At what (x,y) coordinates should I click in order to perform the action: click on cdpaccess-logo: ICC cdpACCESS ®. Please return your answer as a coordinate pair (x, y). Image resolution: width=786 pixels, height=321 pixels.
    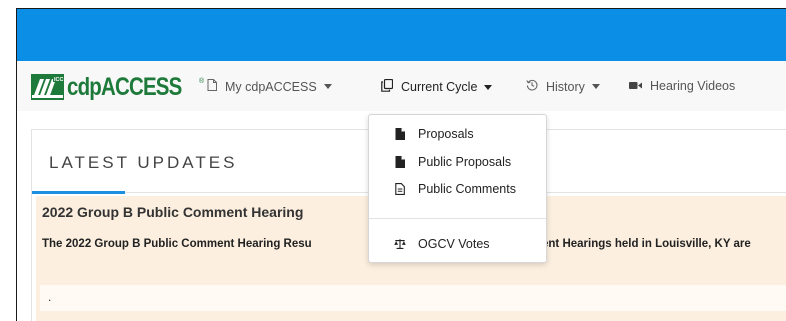
    Looking at the image, I should click on (119, 87).